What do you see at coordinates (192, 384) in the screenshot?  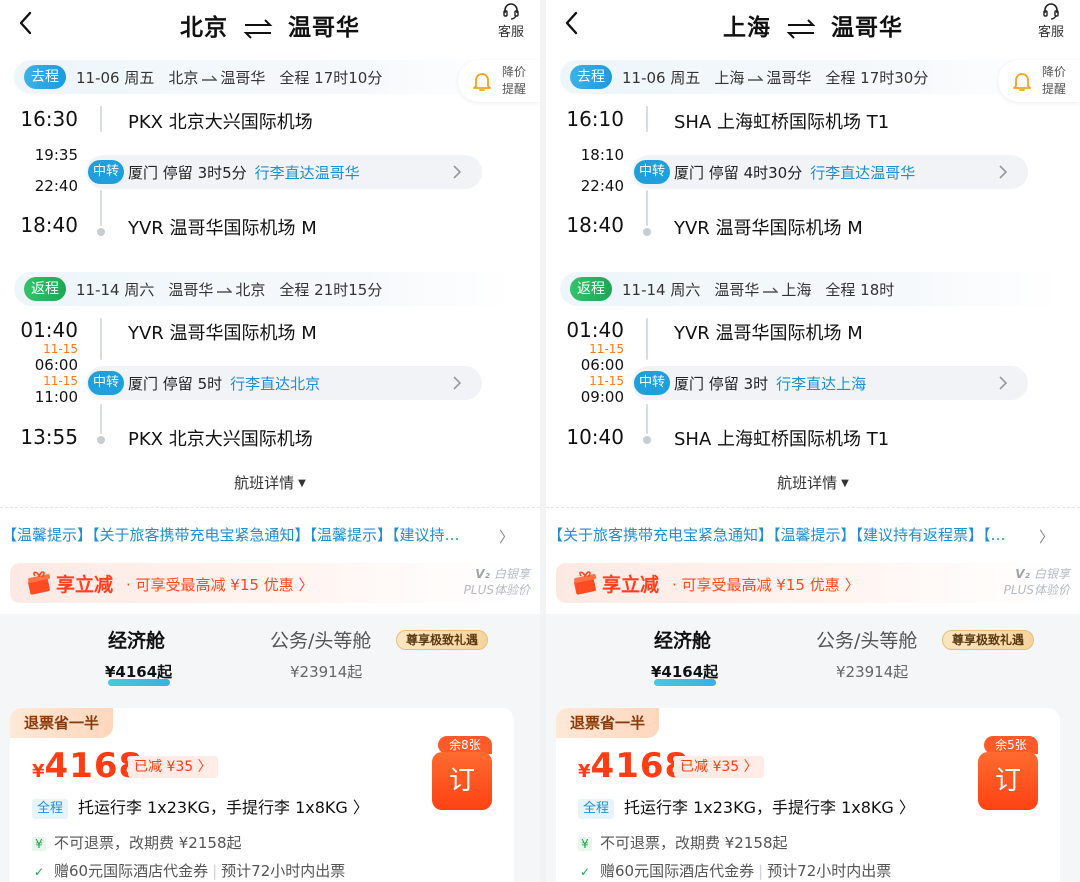 I see `inbound-stay: 停留 5时` at bounding box center [192, 384].